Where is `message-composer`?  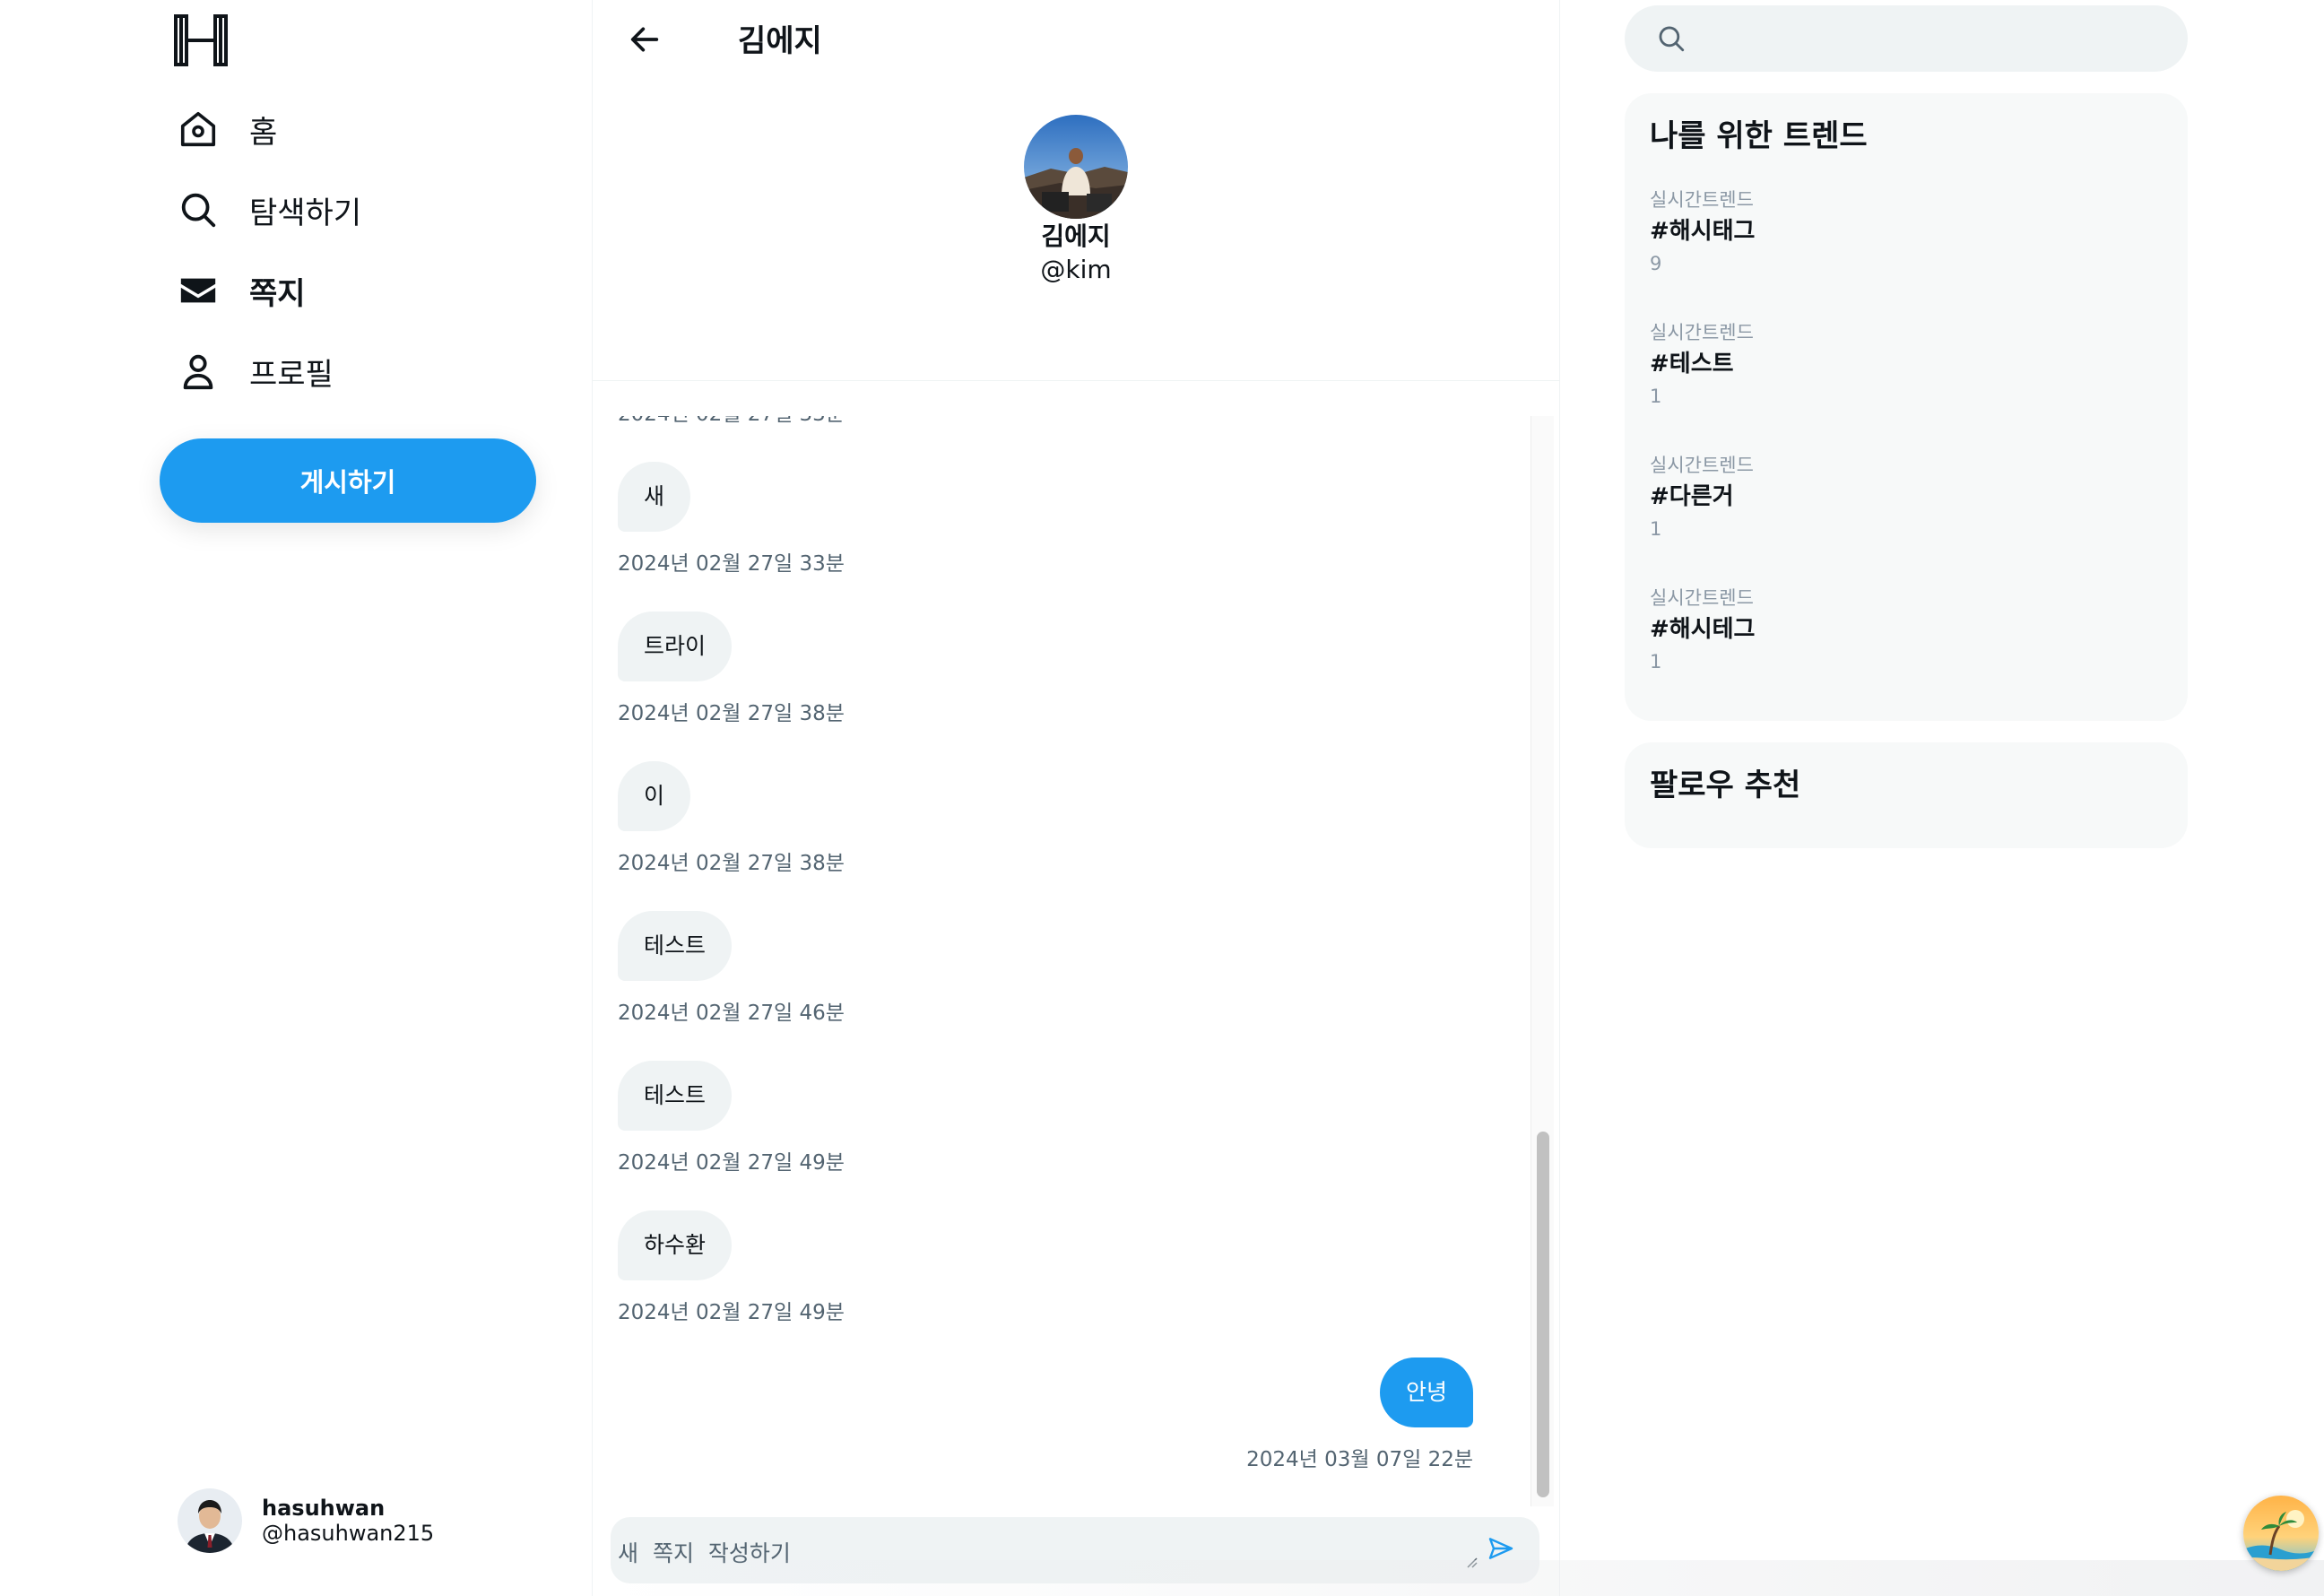
message-composer is located at coordinates (1075, 1550).